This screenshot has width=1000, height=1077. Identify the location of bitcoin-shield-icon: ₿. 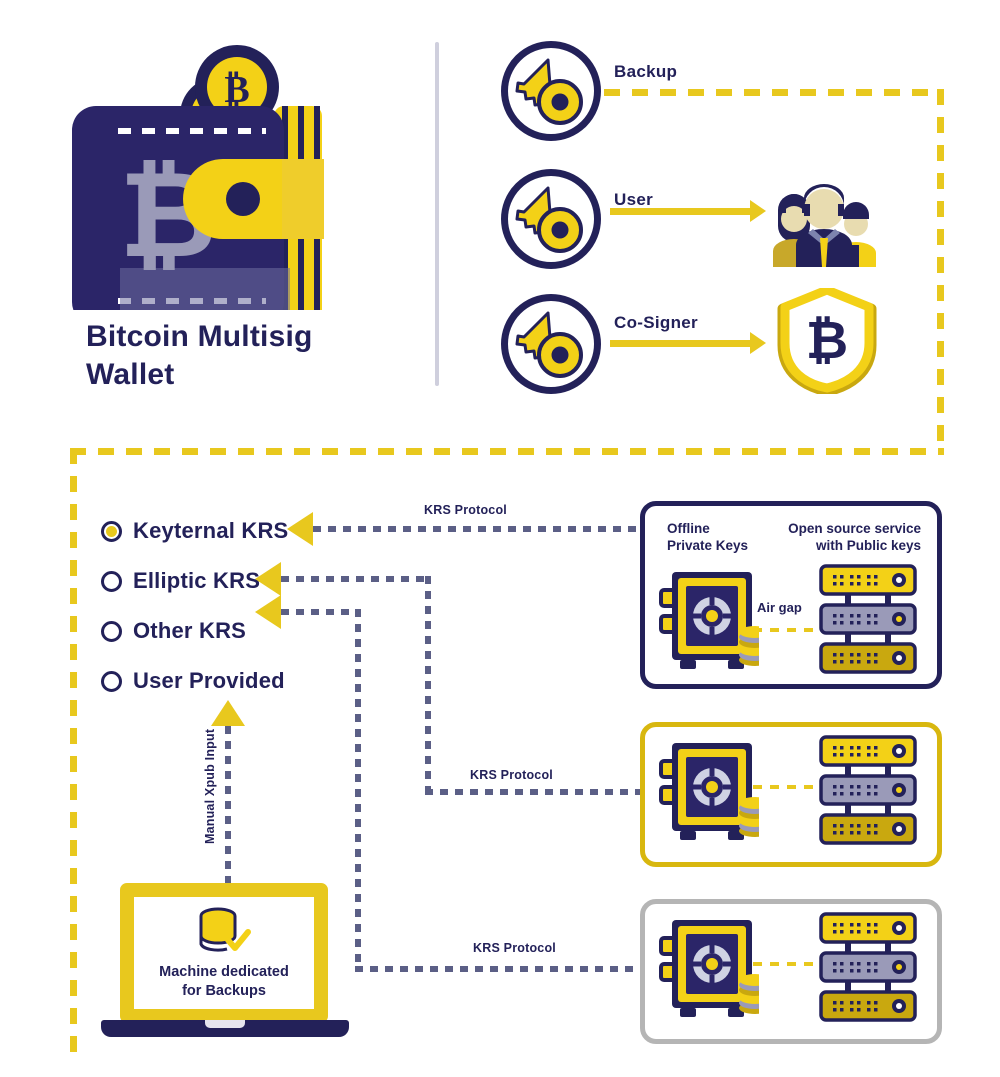
(827, 341).